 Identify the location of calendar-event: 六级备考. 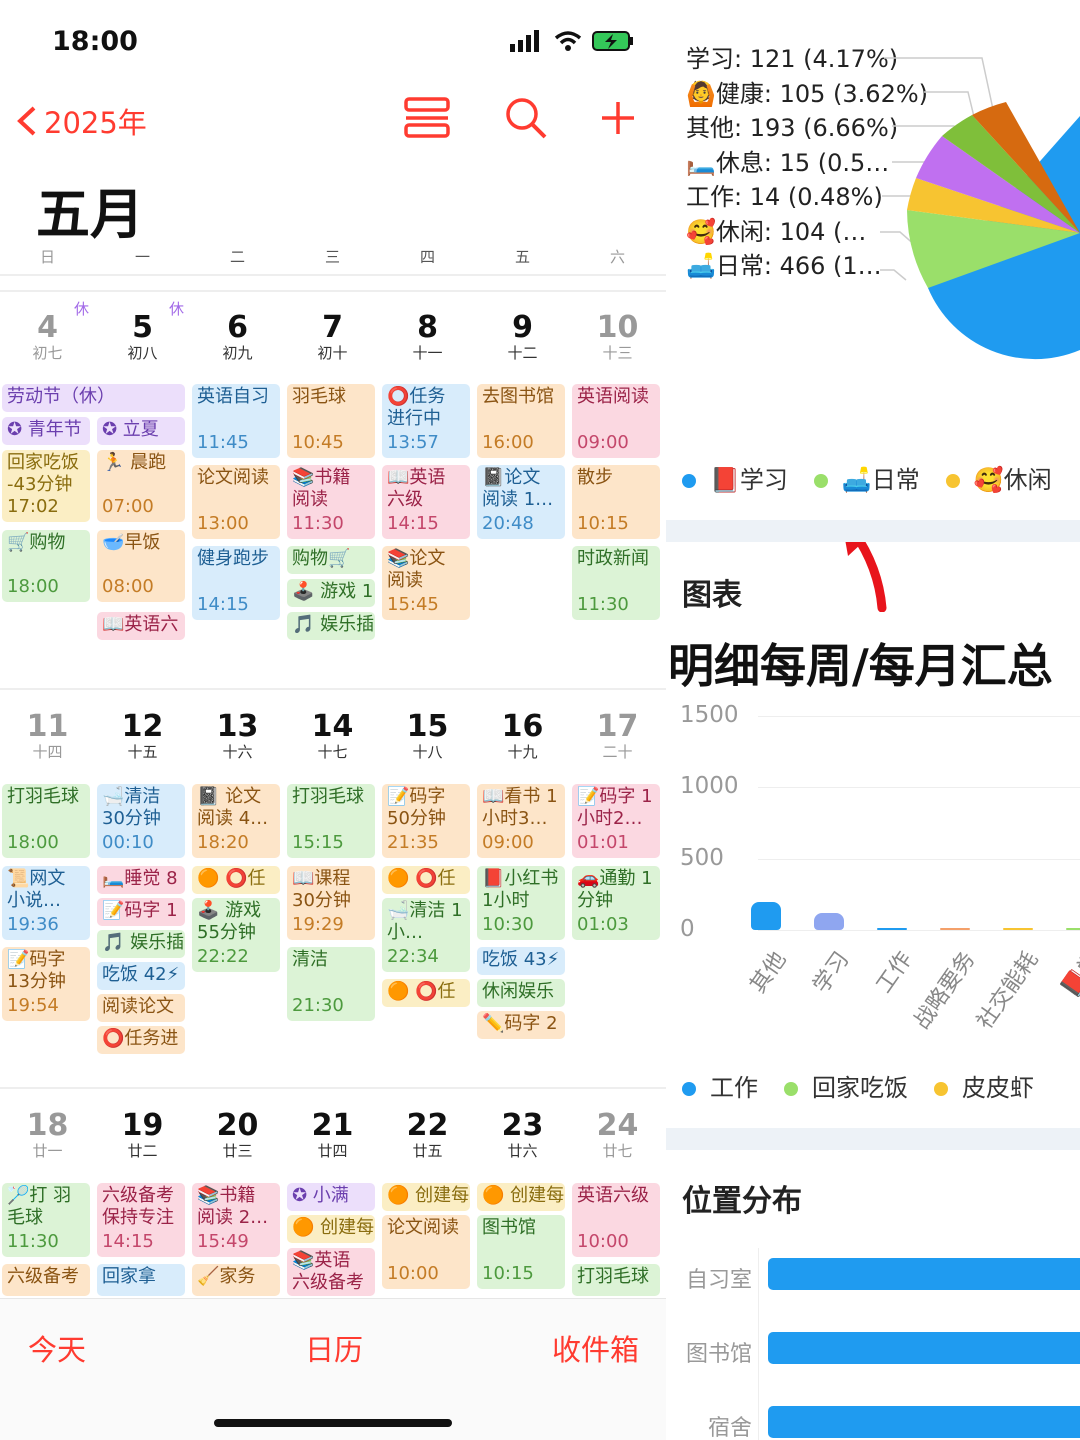
(46, 1280).